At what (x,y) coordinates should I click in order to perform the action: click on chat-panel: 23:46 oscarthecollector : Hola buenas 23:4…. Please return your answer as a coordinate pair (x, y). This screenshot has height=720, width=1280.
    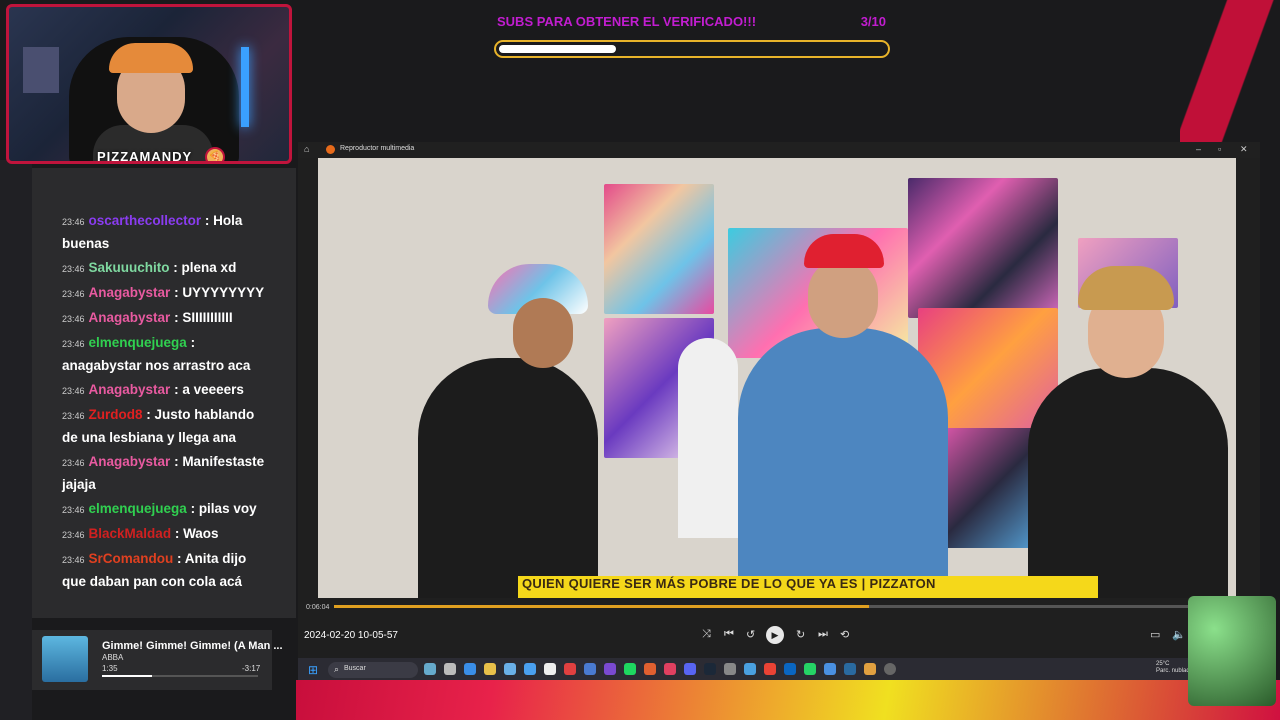
    Looking at the image, I should click on (164, 393).